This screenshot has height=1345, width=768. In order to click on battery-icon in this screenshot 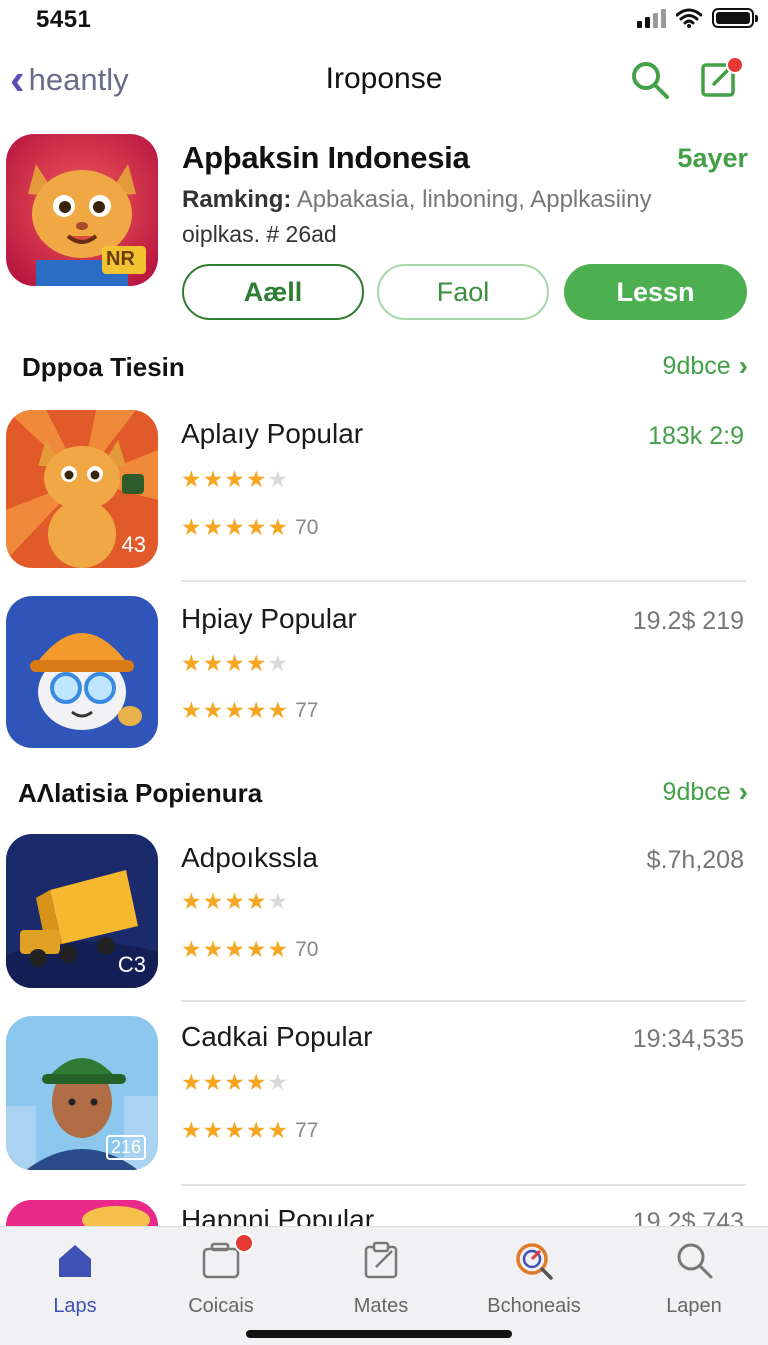, I will do `click(735, 18)`.